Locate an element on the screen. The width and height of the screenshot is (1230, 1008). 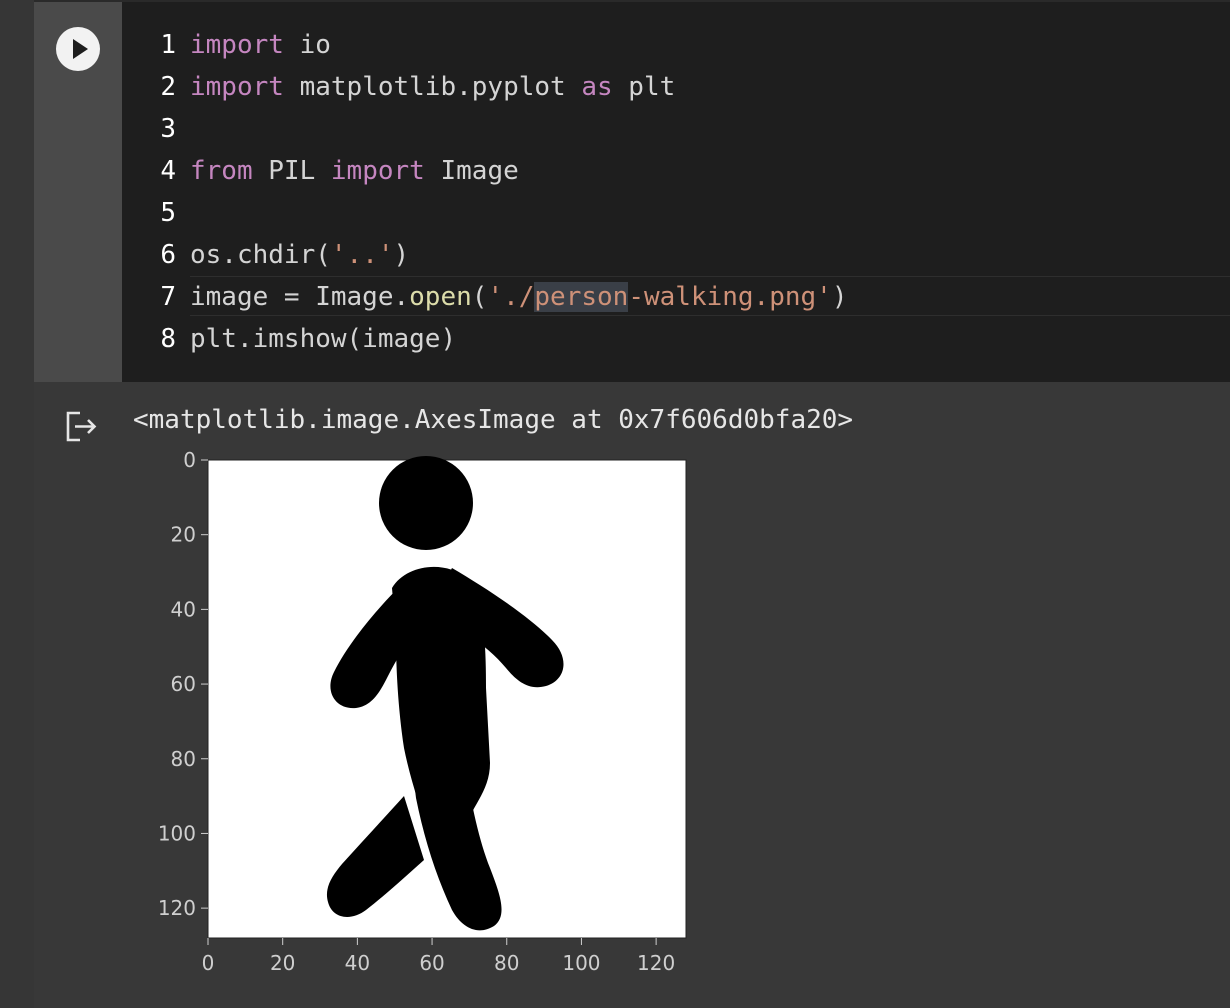
code-token: matplotlib.pyplot is located at coordinates (432, 87).